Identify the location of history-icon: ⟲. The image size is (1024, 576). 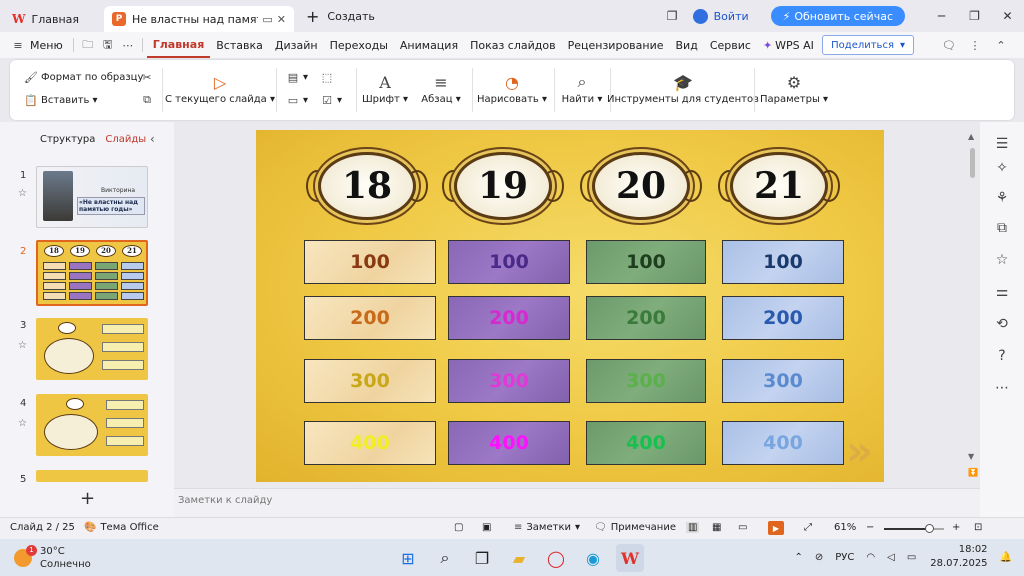
(1002, 324).